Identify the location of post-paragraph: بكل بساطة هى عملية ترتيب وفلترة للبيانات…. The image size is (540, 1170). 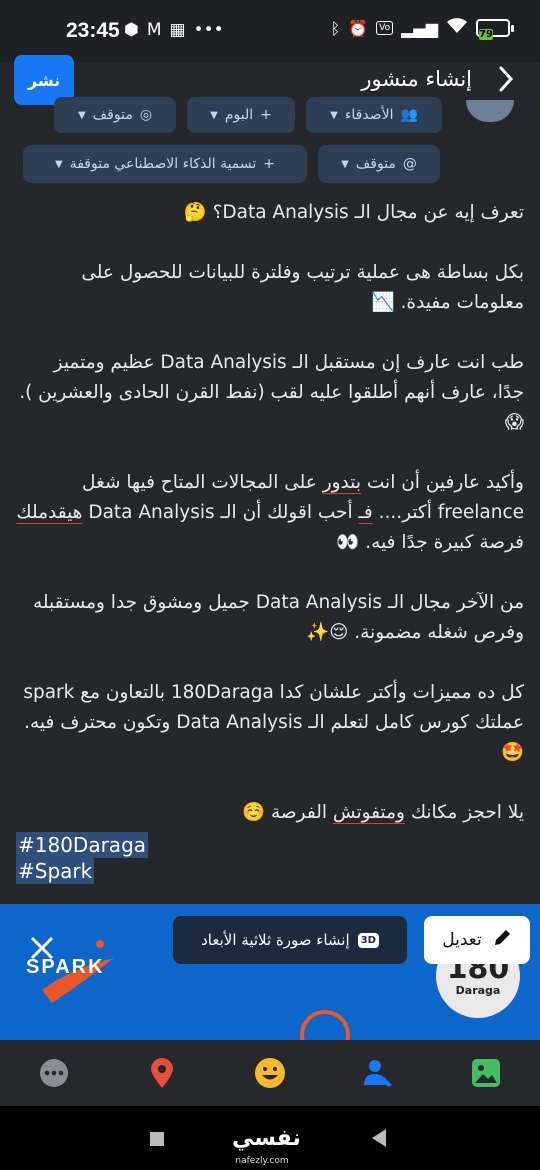
(302, 287).